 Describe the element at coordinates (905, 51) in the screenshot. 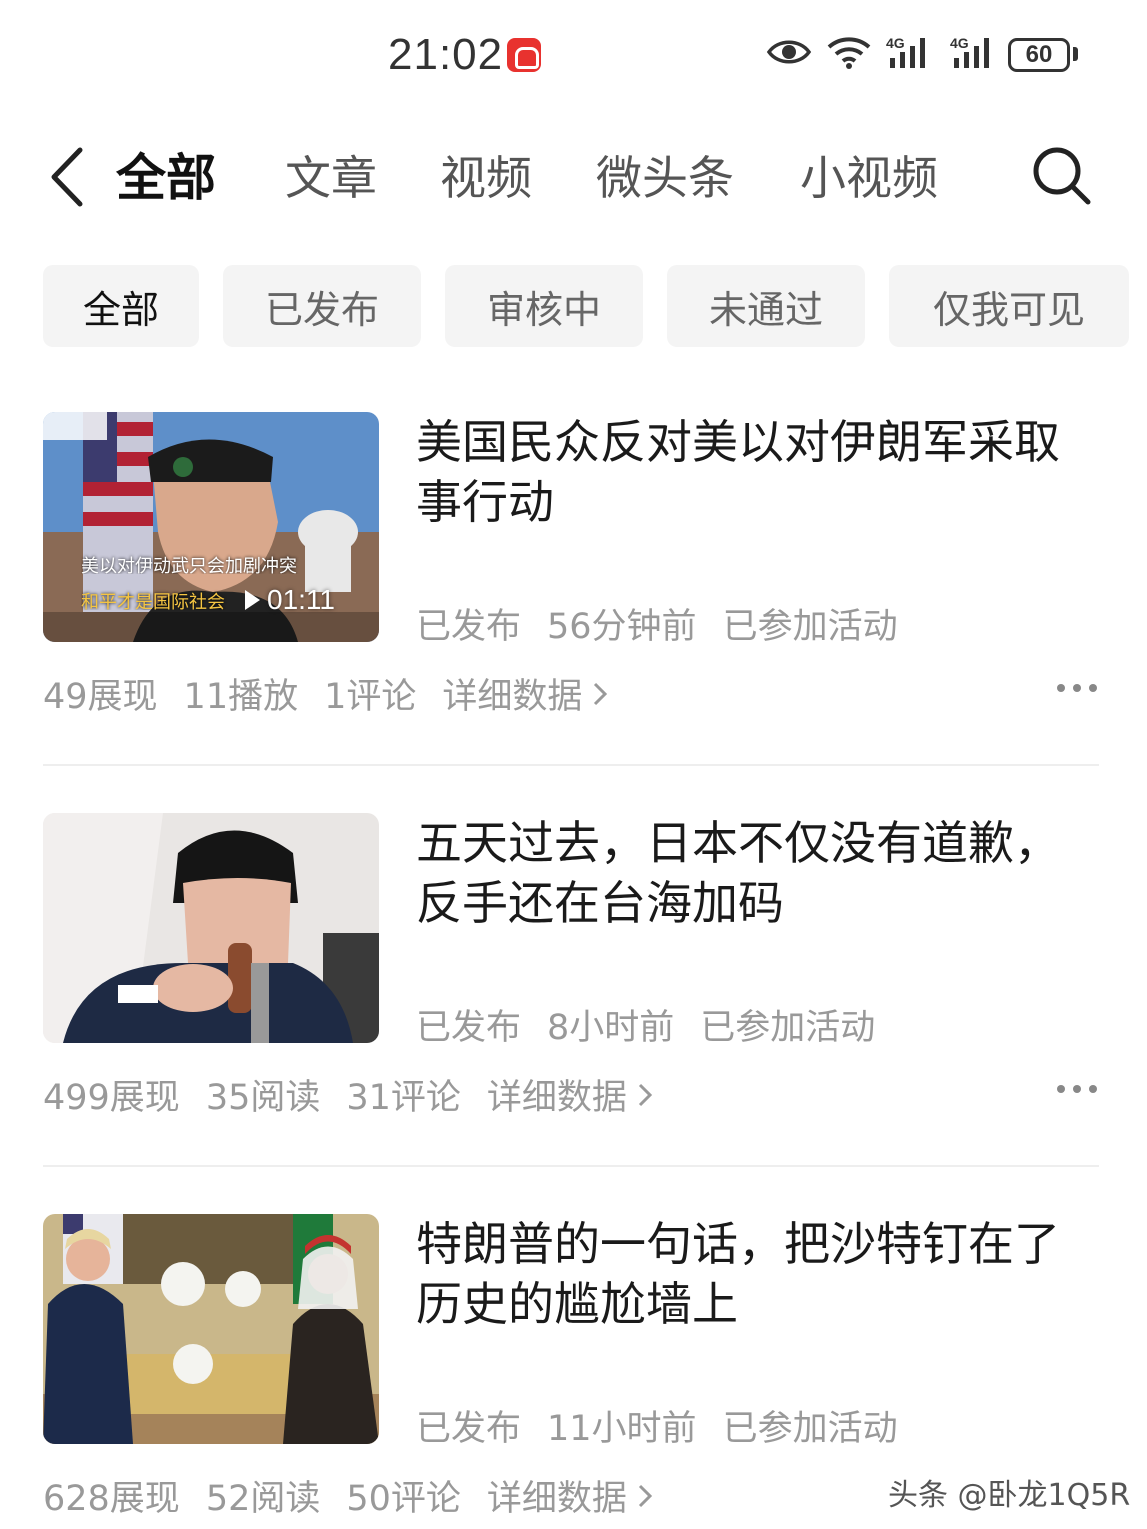

I see `signal-icon-1: 4G` at that location.